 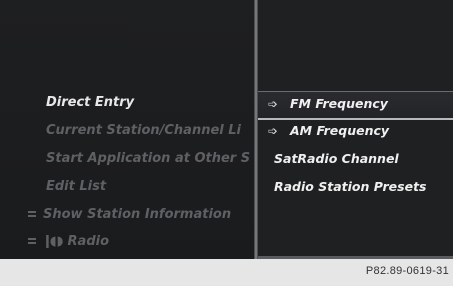 I want to click on am-frequency-label: AM Frequency, so click(x=340, y=130).